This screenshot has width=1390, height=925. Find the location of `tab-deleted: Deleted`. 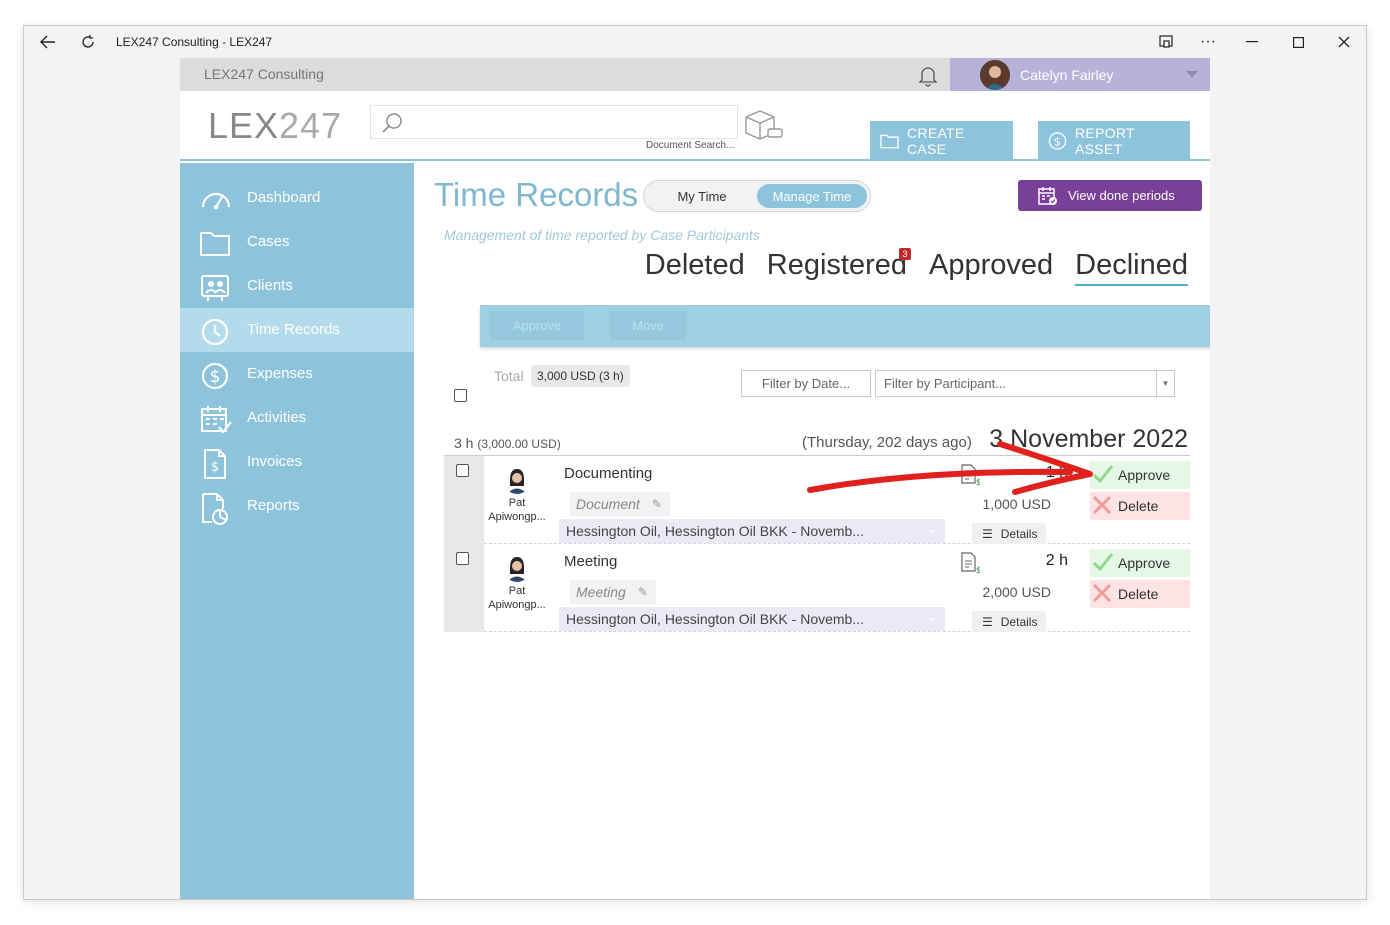

tab-deleted: Deleted is located at coordinates (695, 267).